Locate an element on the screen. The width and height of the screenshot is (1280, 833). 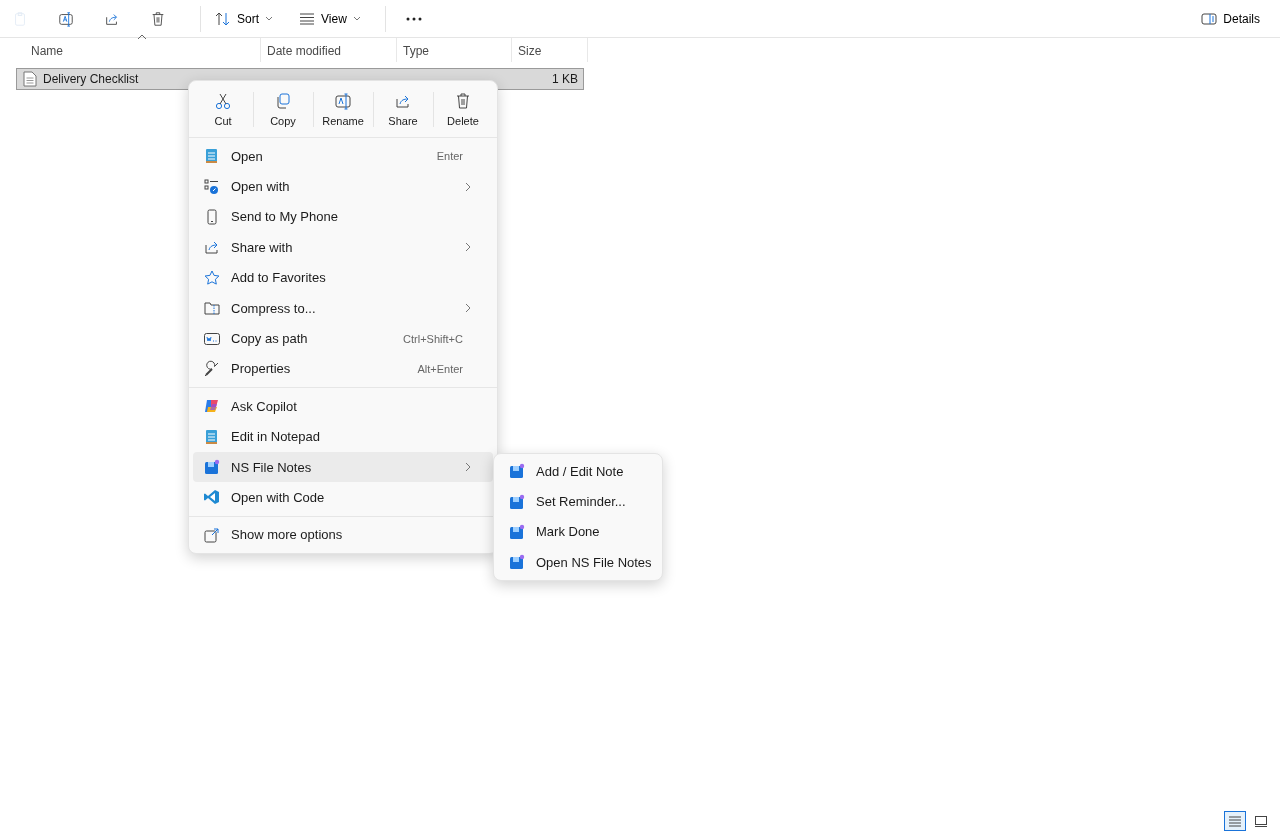
menu-item: Add to Favorites is located at coordinates (343, 277).